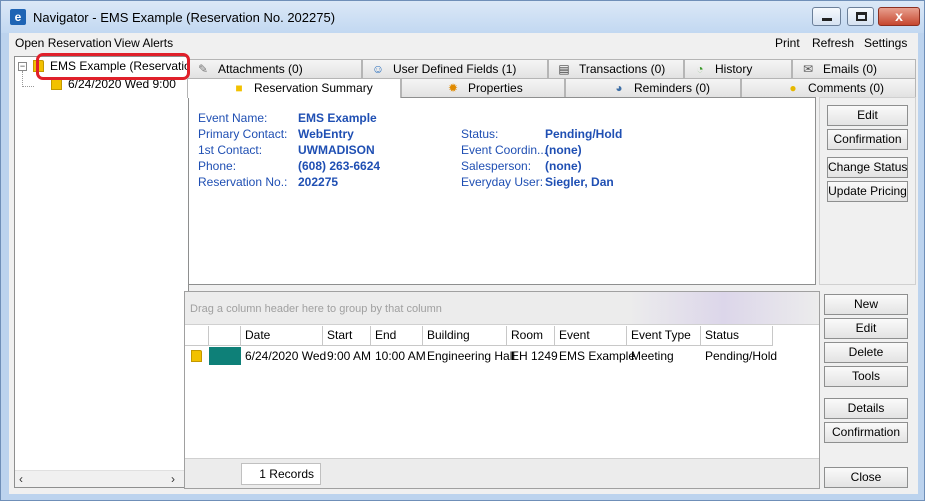 Image resolution: width=925 pixels, height=501 pixels. What do you see at coordinates (318, 182) in the screenshot?
I see `reservation-no-value: 202275` at bounding box center [318, 182].